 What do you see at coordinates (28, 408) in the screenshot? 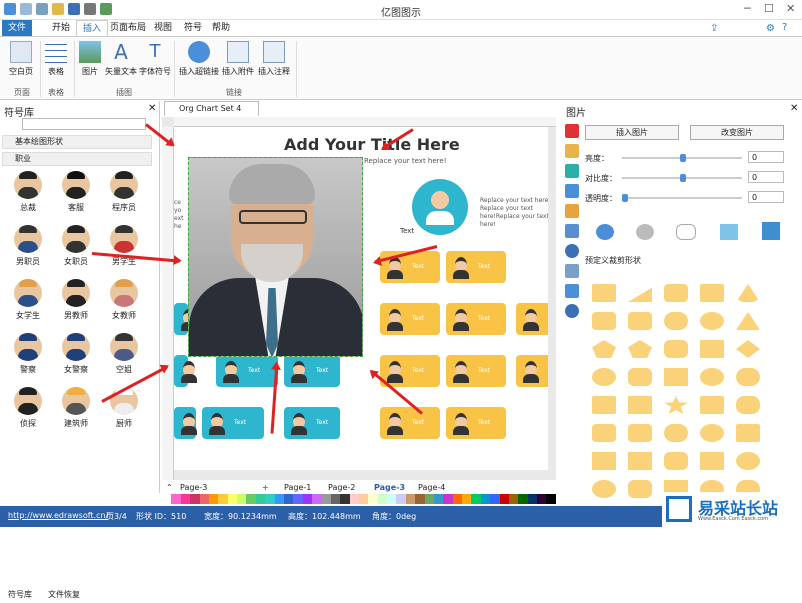
I see `symbol-item: 侦探` at bounding box center [28, 408].